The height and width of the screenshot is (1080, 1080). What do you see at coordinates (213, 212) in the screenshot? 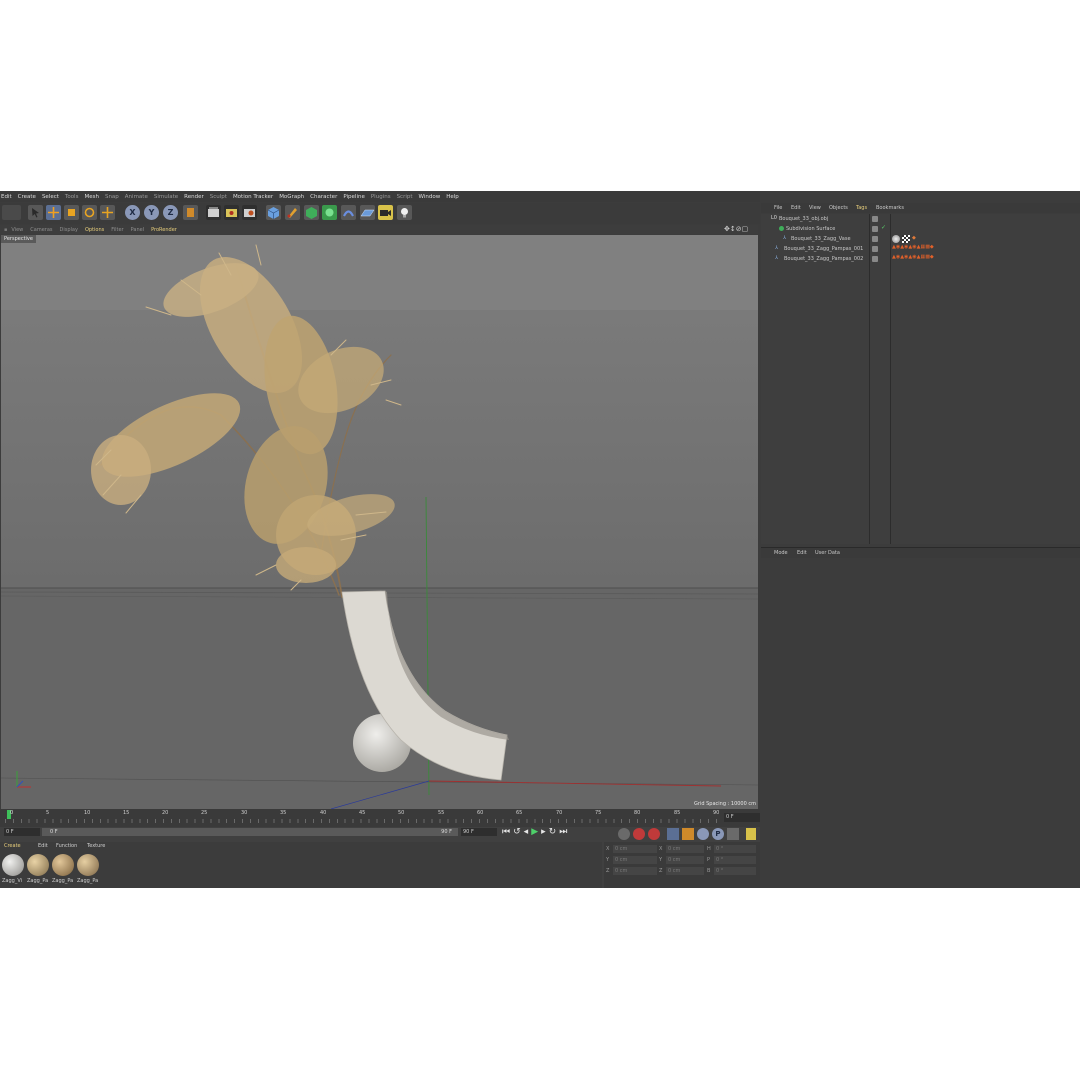
I see `render-view-icon` at bounding box center [213, 212].